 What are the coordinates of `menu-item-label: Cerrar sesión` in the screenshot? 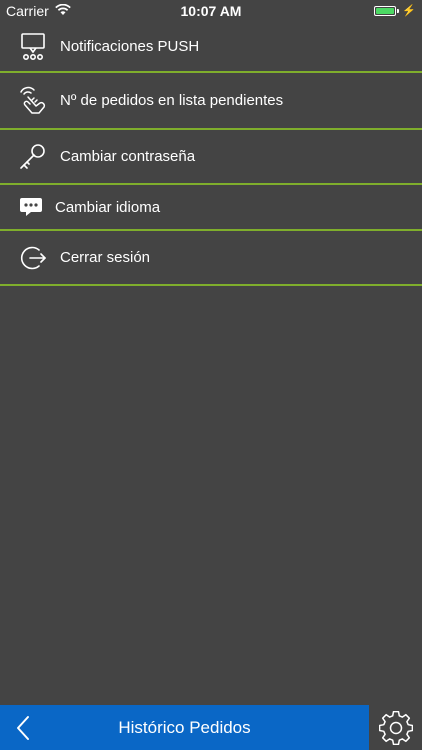 It's located at (105, 257).